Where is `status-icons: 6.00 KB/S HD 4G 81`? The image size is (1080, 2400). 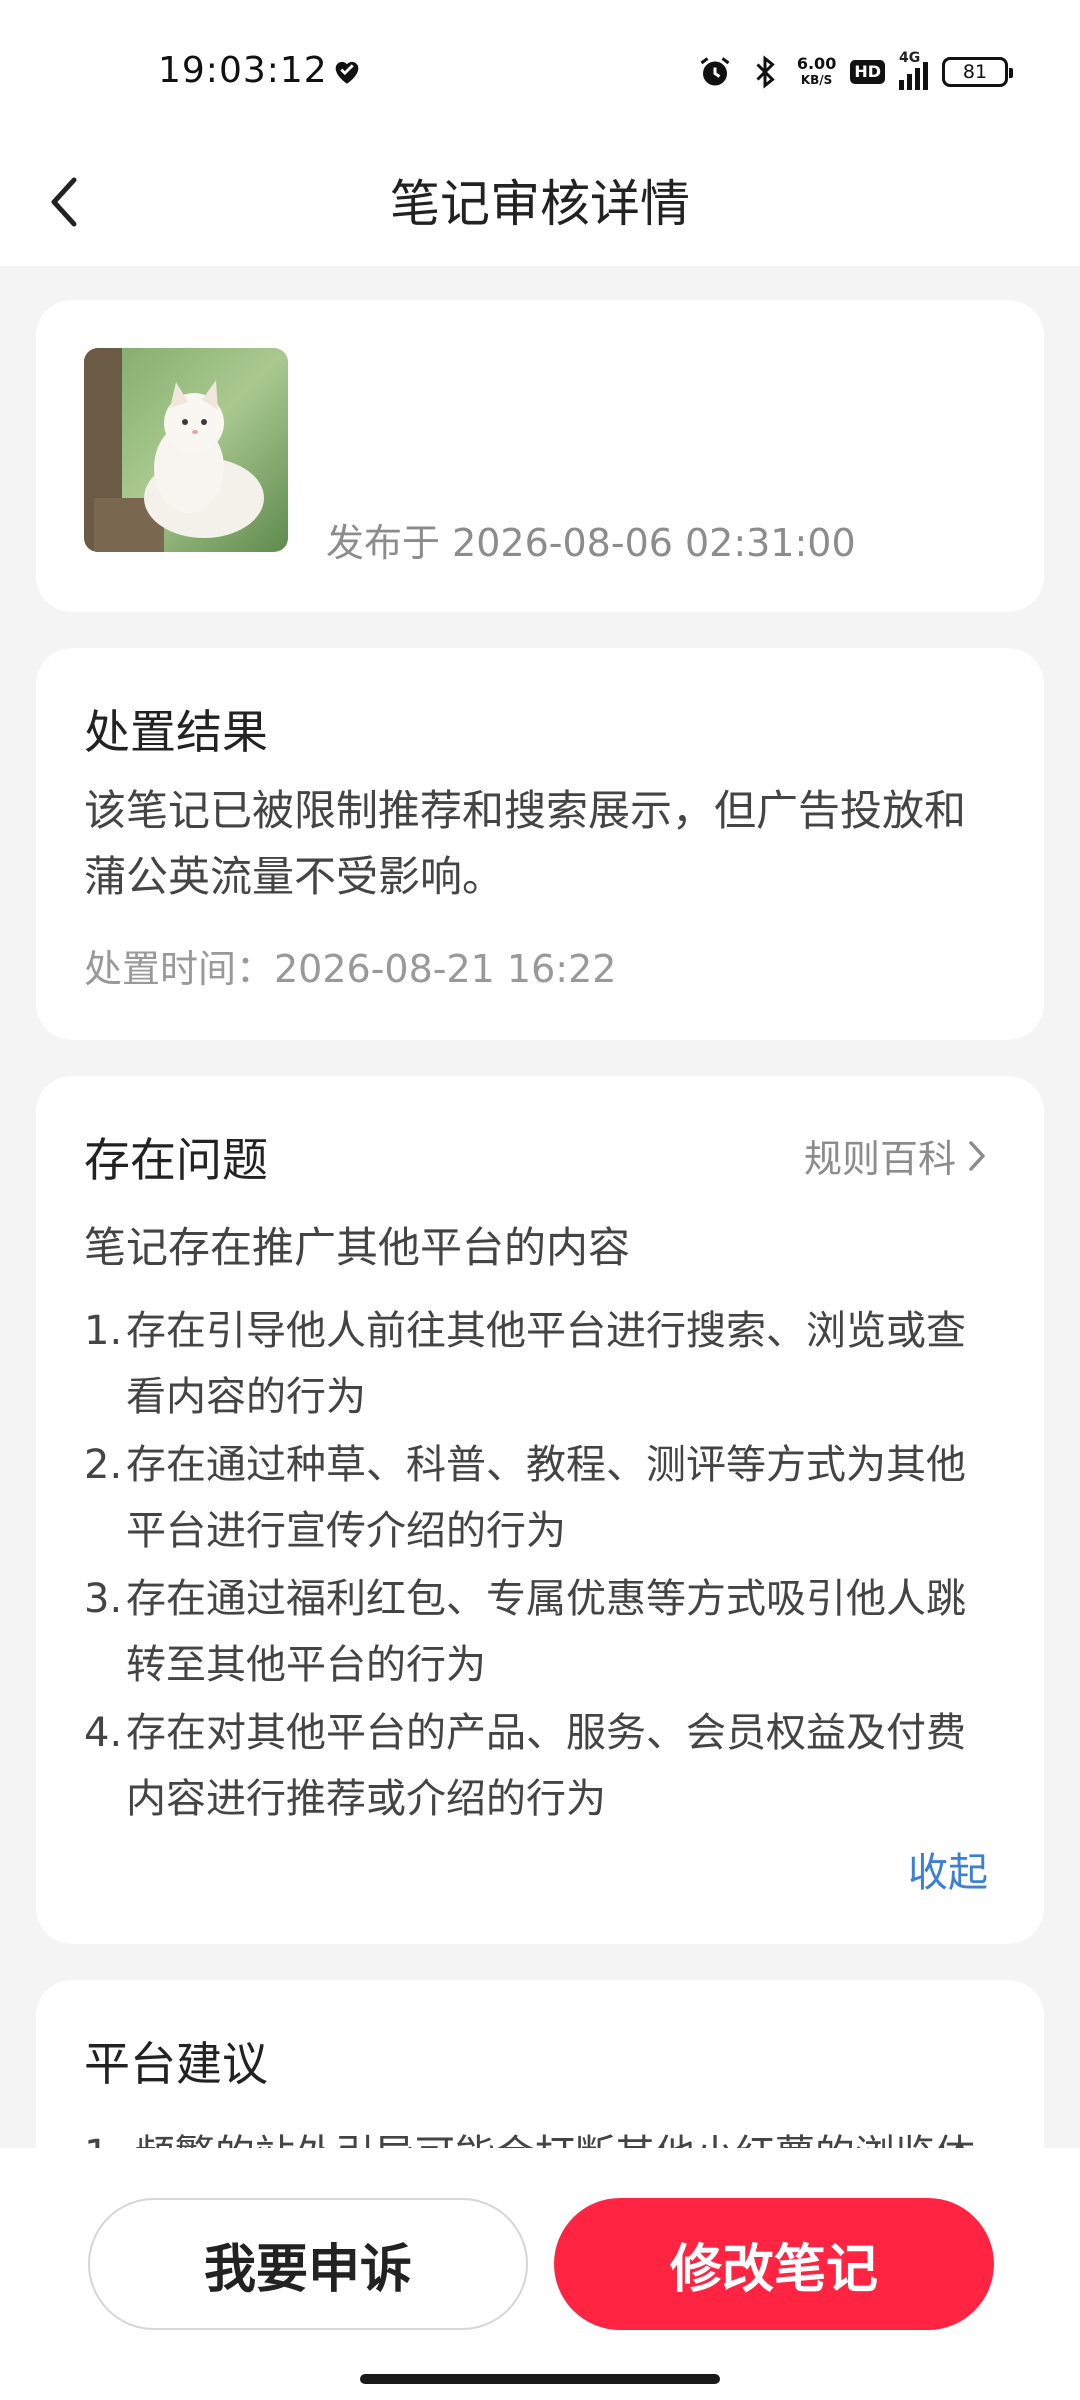
status-icons: 6.00 KB/S HD 4G 81 is located at coordinates (855, 72).